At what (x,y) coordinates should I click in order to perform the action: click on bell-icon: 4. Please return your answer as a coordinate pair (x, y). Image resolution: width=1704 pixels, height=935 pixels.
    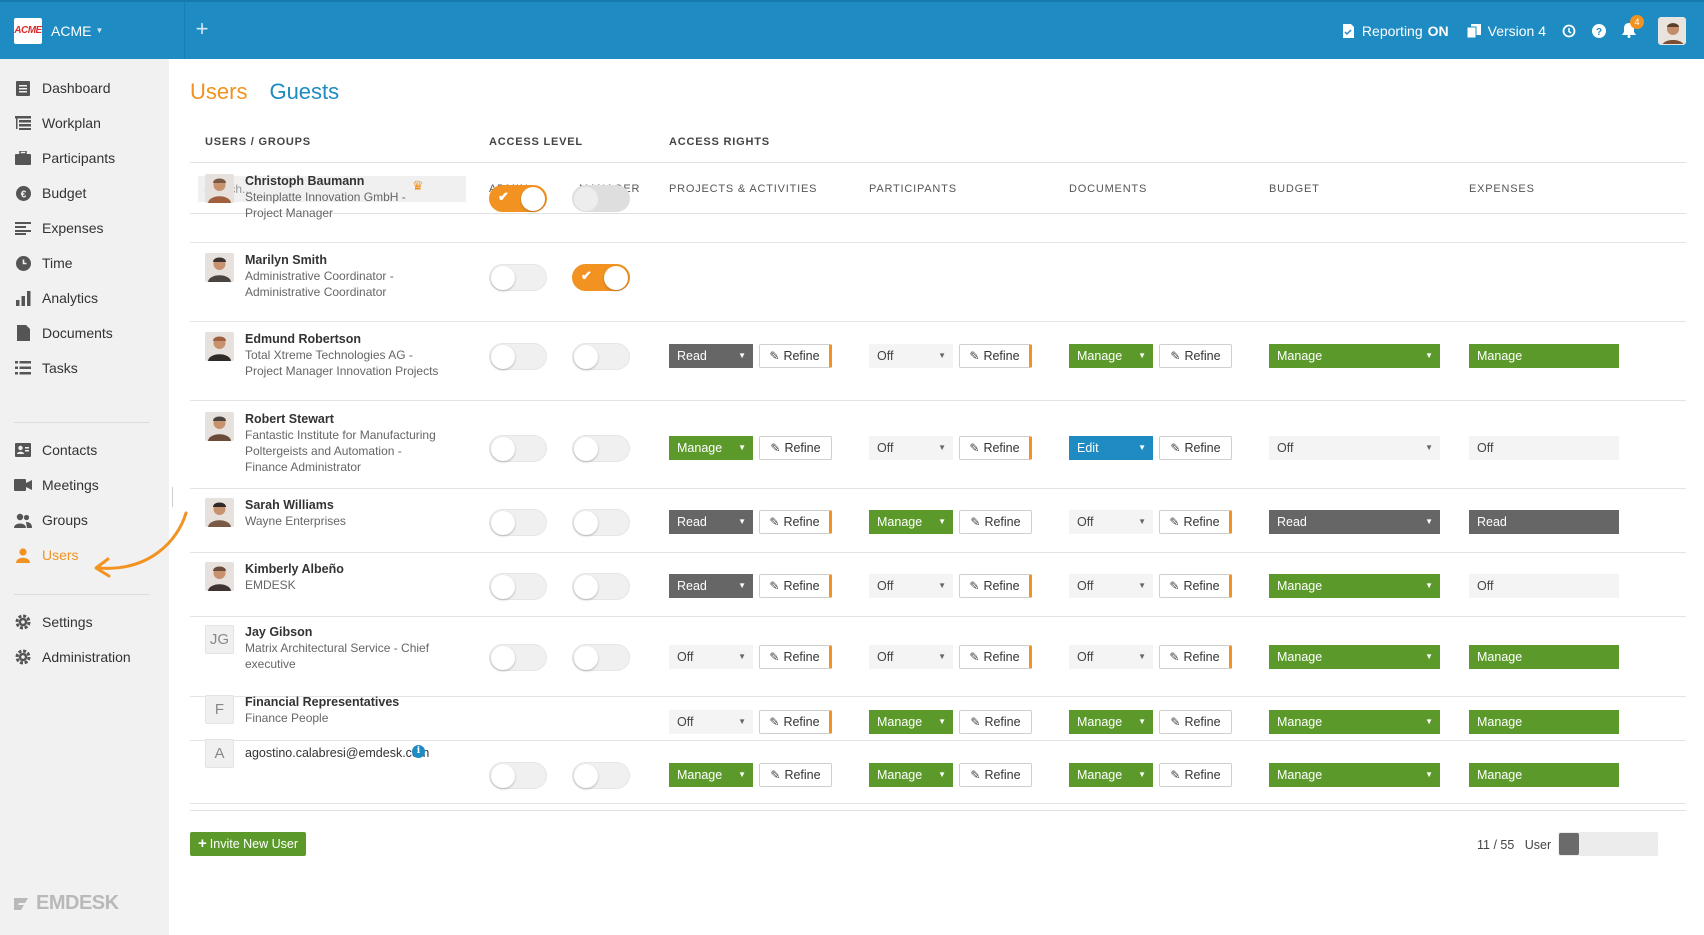
    Looking at the image, I should click on (1633, 26).